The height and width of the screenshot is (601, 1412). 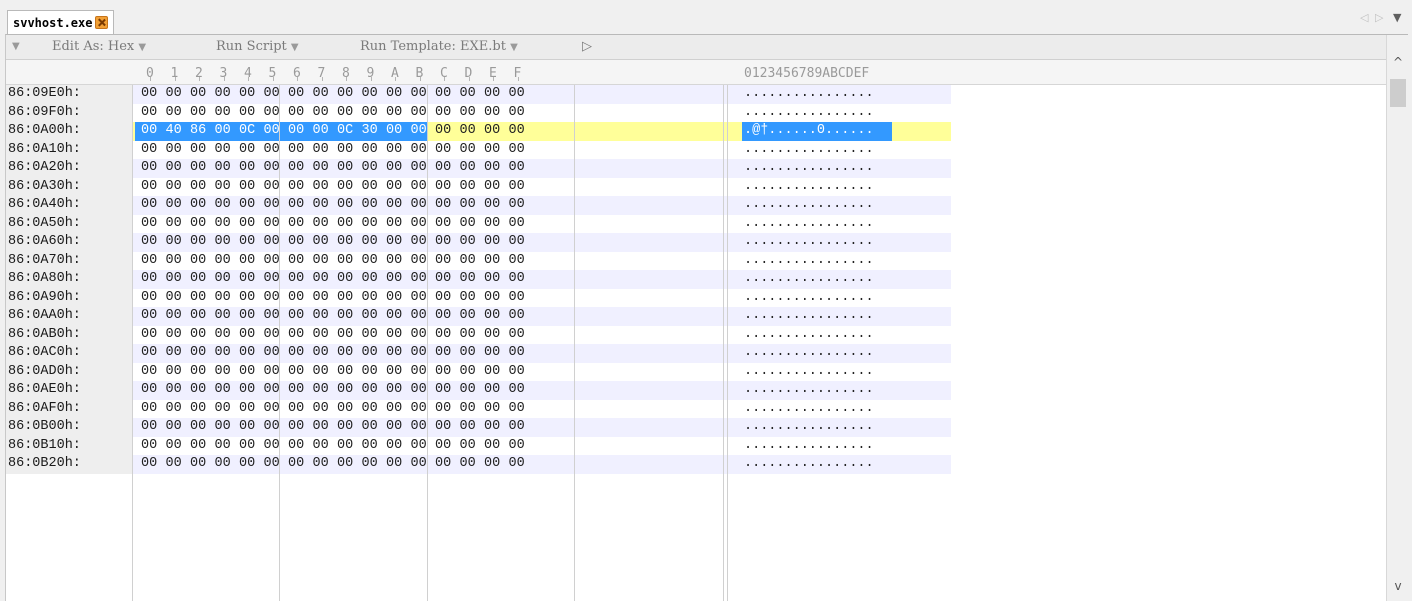 What do you see at coordinates (587, 46) in the screenshot?
I see `play-icon: ▷` at bounding box center [587, 46].